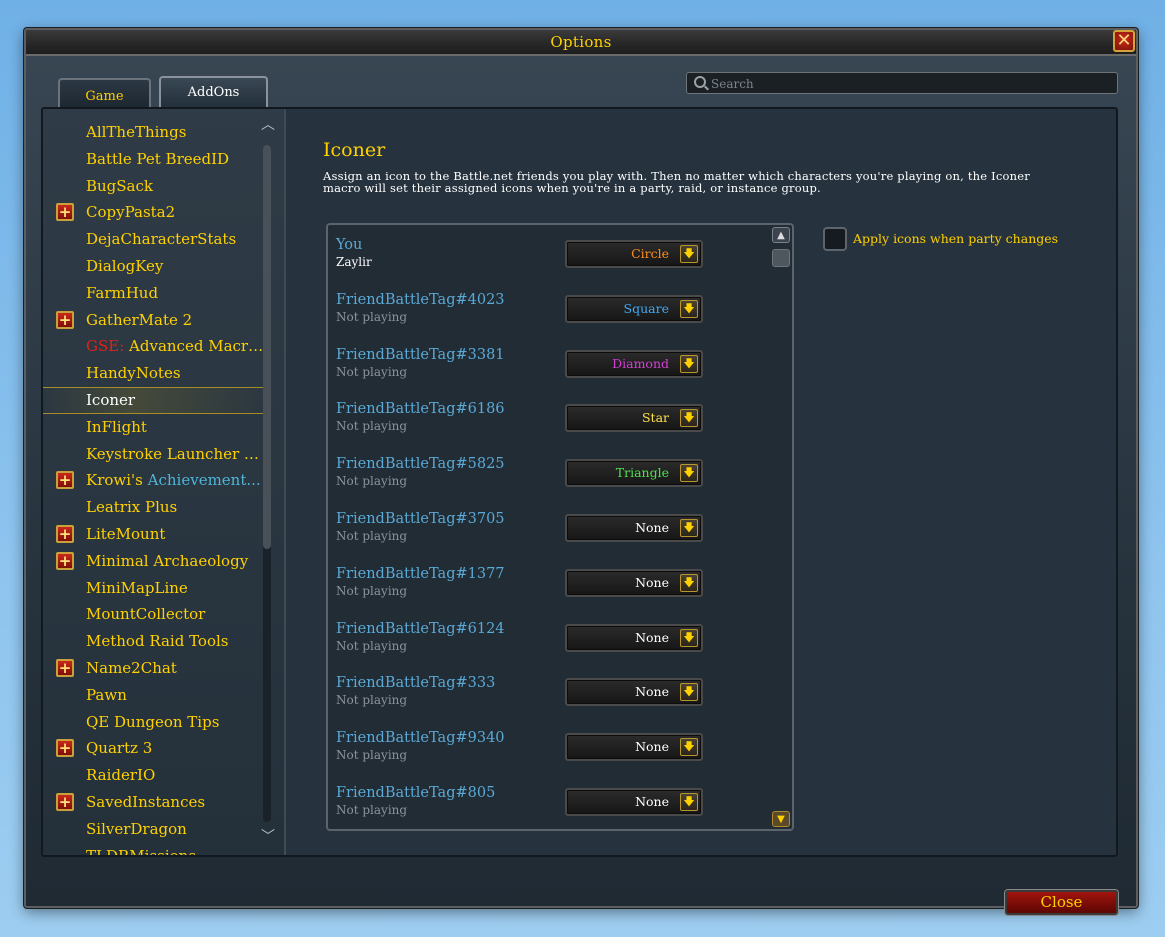 This screenshot has width=1165, height=937. What do you see at coordinates (548, 805) in the screenshot?
I see `friend-row: FriendBattleTag#805 Not playing None 🡇` at bounding box center [548, 805].